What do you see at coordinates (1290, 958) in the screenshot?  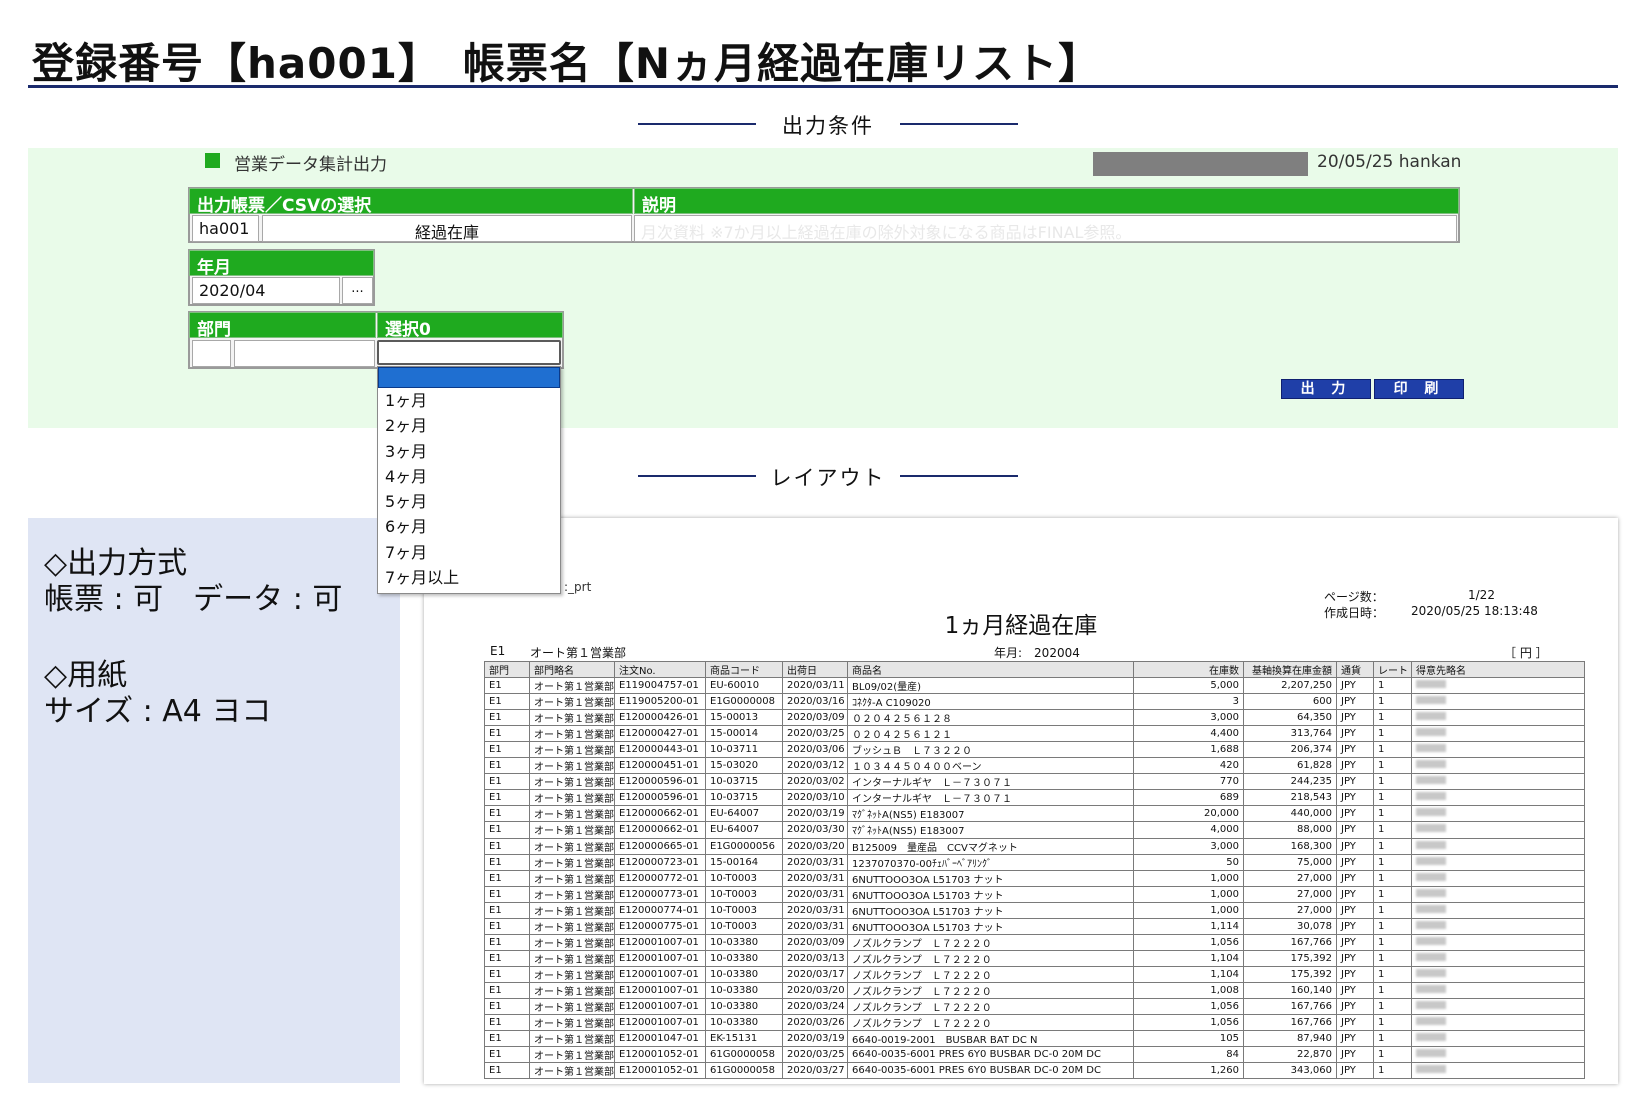 I see `table-cell: 175,392` at bounding box center [1290, 958].